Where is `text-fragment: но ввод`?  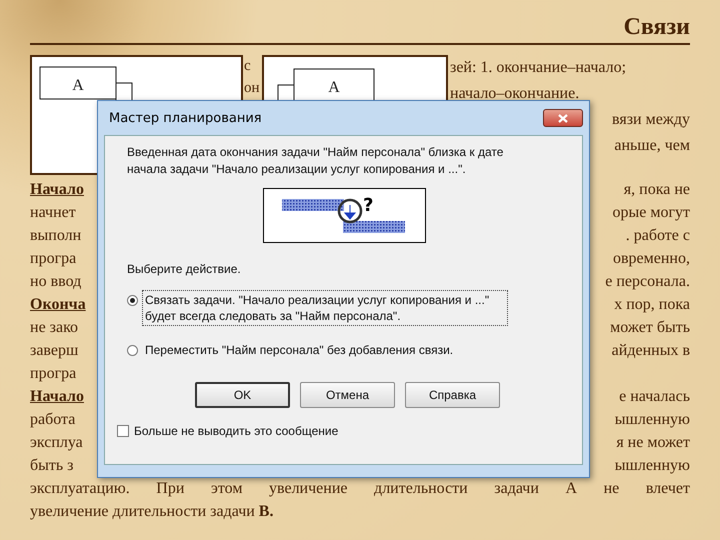 text-fragment: но ввод is located at coordinates (56, 282).